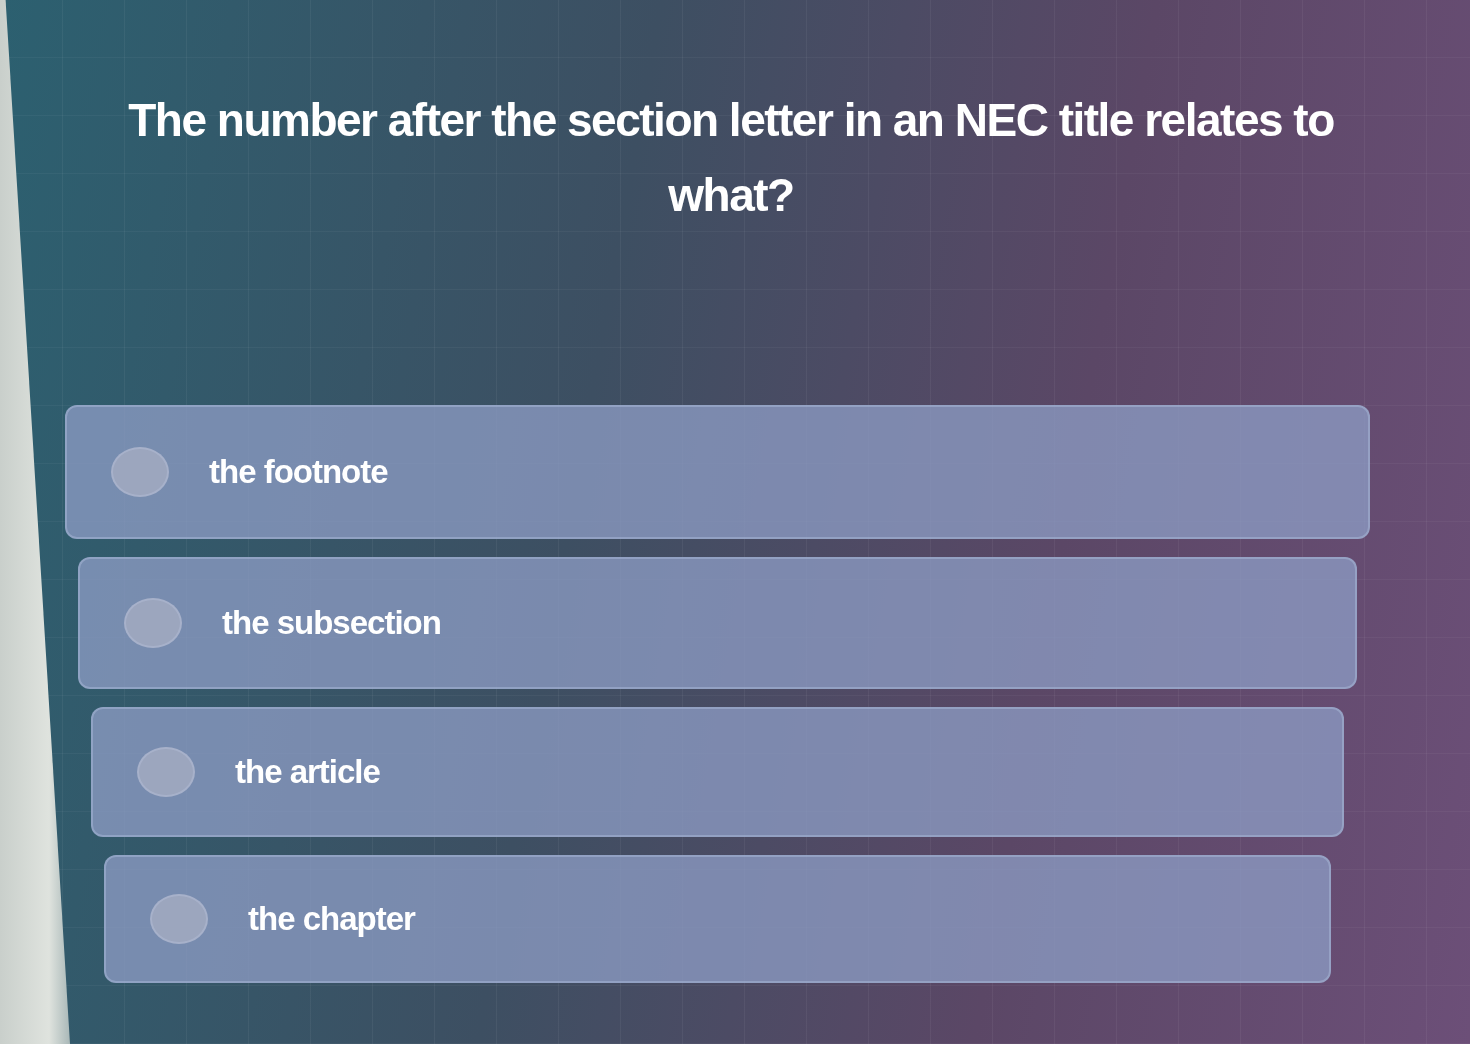 The height and width of the screenshot is (1044, 1470). Describe the element at coordinates (717, 772) in the screenshot. I see `answer-option: the article` at that location.